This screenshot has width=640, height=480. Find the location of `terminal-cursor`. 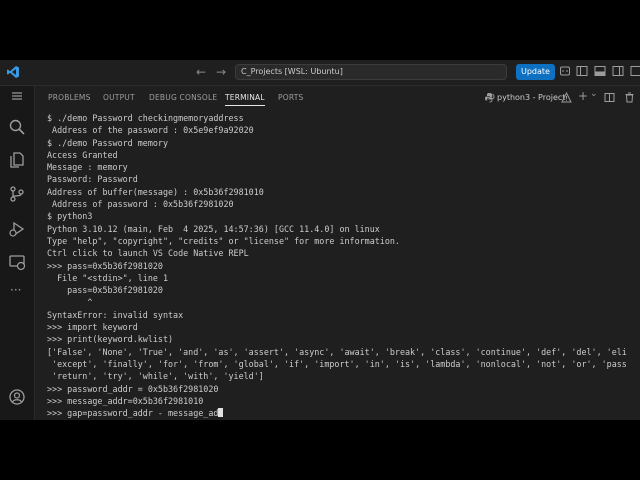

terminal-cursor is located at coordinates (221, 413).